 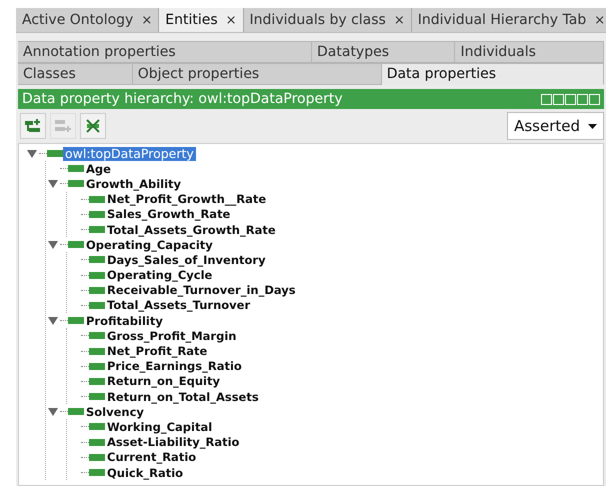 What do you see at coordinates (159, 275) in the screenshot?
I see `tree-item: Operating_Cycle` at bounding box center [159, 275].